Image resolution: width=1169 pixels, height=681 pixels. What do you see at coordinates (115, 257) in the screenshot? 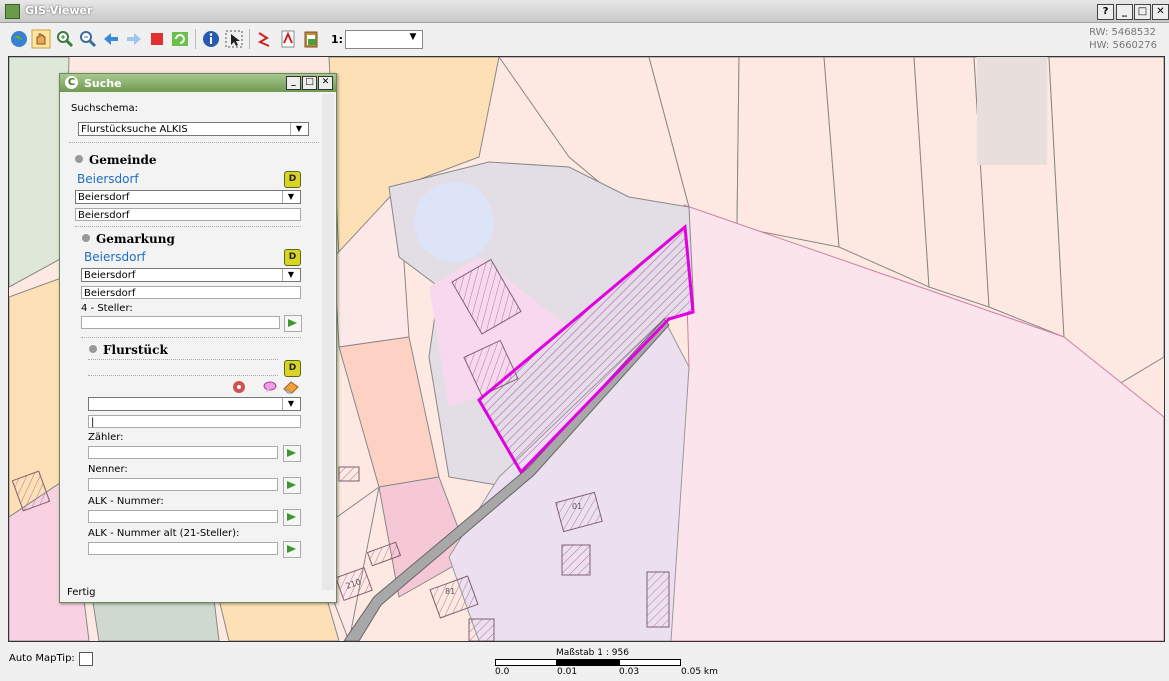
I see `gemarkung-selected-link: Beiersdorf` at bounding box center [115, 257].